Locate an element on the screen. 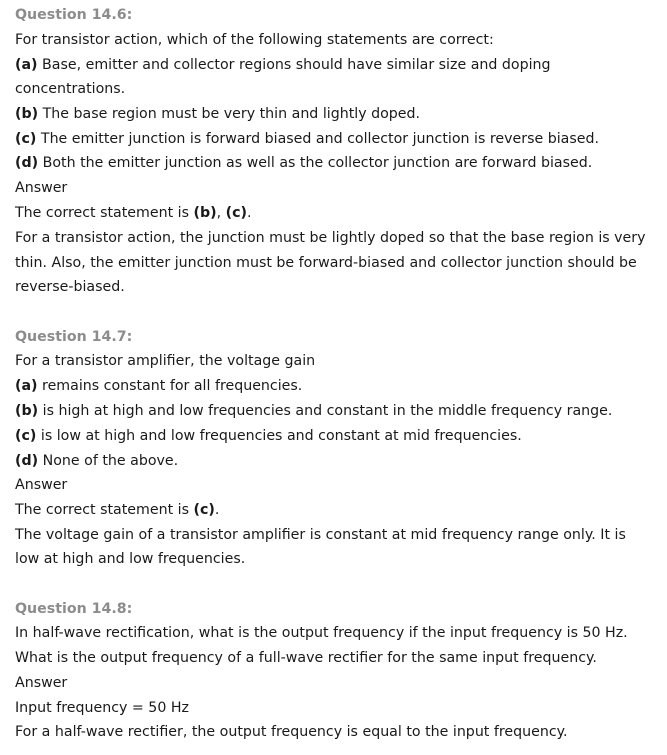 The height and width of the screenshot is (755, 667). option-text: remains constant for all frequencies. is located at coordinates (170, 386).